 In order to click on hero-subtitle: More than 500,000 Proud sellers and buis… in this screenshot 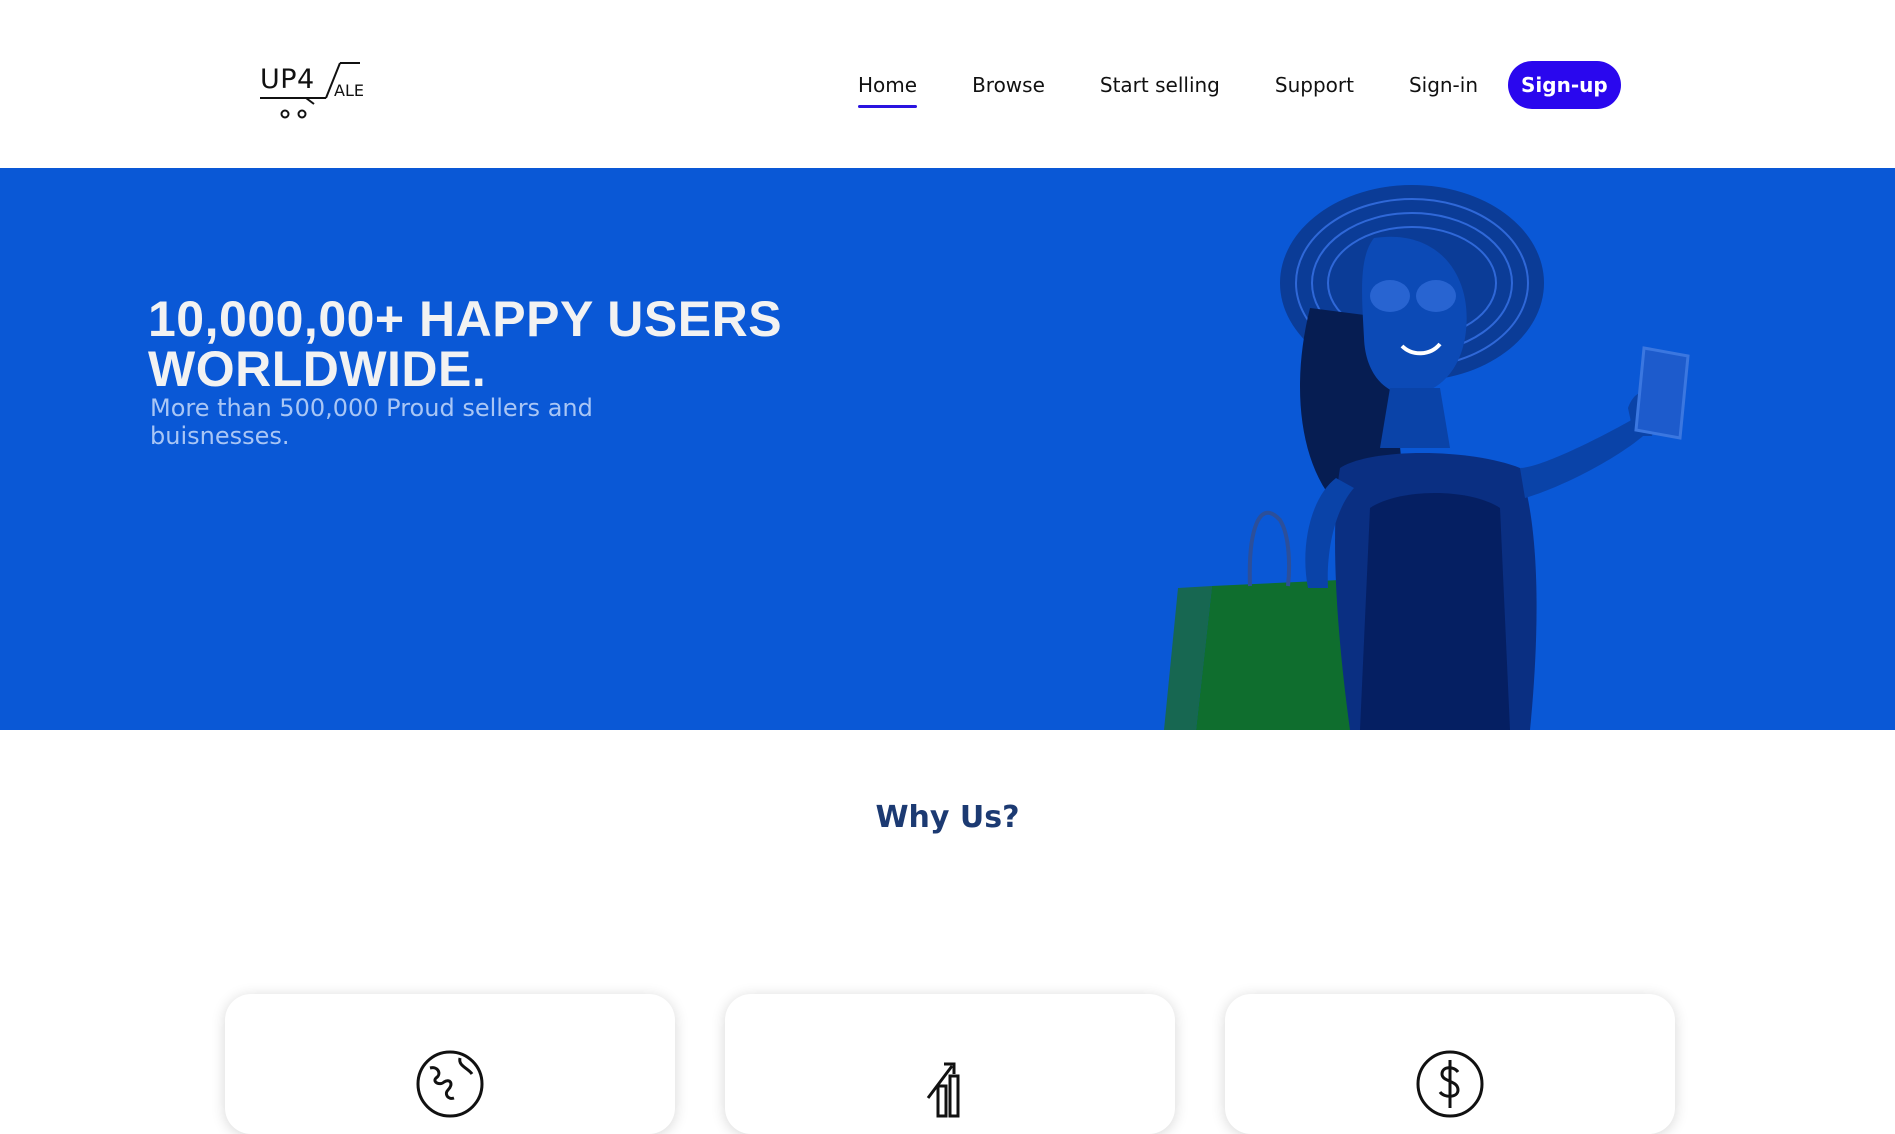, I will do `click(371, 422)`.